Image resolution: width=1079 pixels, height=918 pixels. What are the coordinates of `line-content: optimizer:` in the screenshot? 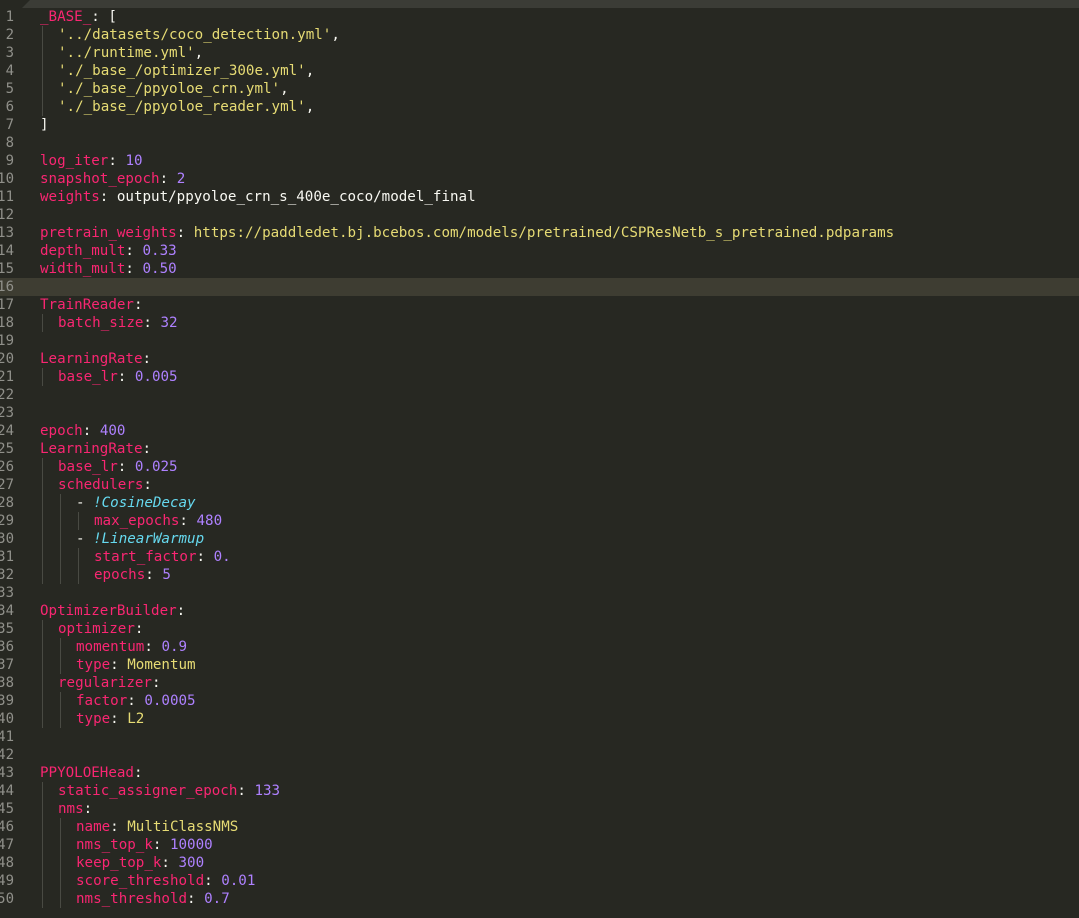 It's located at (100, 629).